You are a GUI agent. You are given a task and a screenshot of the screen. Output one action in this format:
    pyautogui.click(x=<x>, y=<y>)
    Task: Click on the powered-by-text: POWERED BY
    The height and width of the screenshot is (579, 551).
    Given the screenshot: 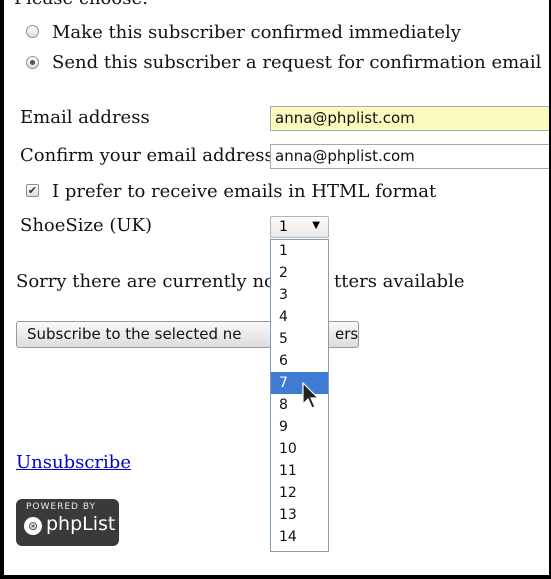 What is the action you would take?
    pyautogui.click(x=61, y=507)
    